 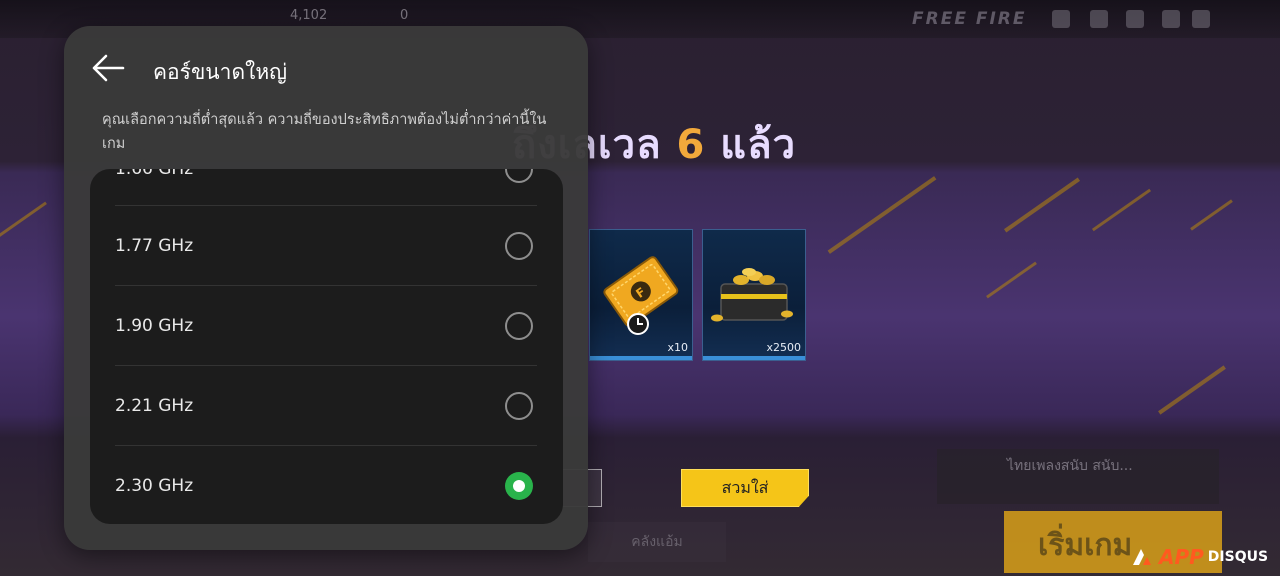 What do you see at coordinates (1142, 557) in the screenshot?
I see `appdisqus-logo-icon` at bounding box center [1142, 557].